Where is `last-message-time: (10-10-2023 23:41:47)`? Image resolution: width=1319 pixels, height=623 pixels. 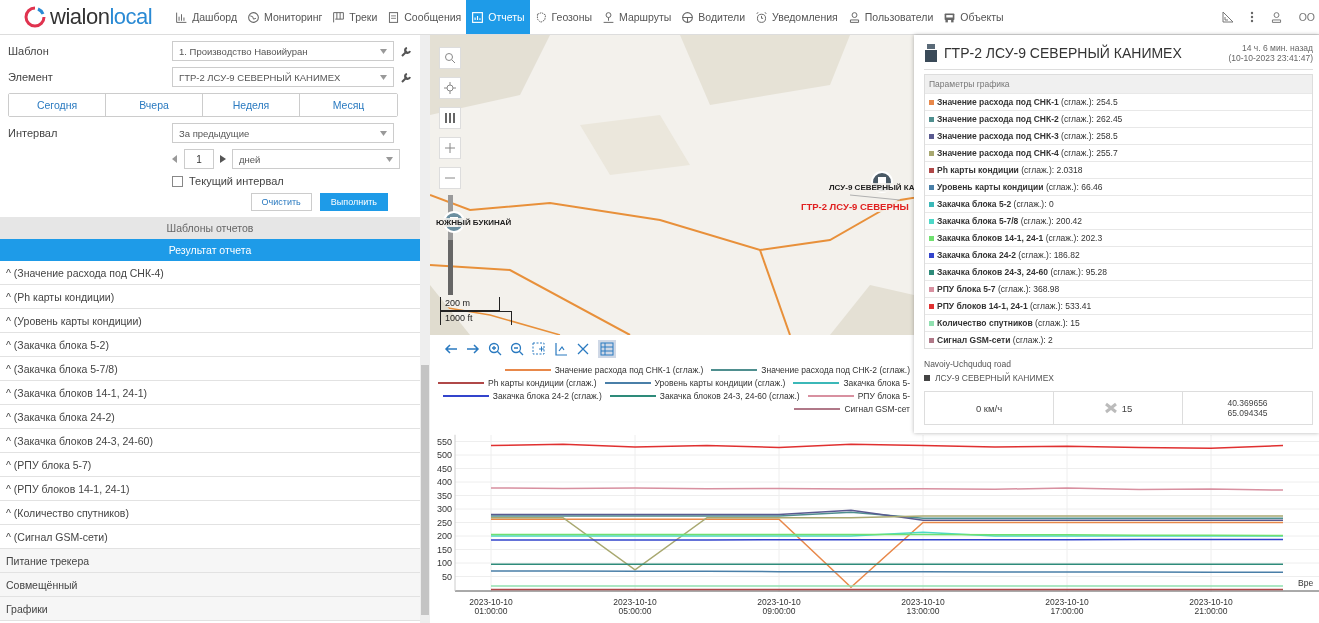 last-message-time: (10-10-2023 23:41:47) is located at coordinates (1270, 58).